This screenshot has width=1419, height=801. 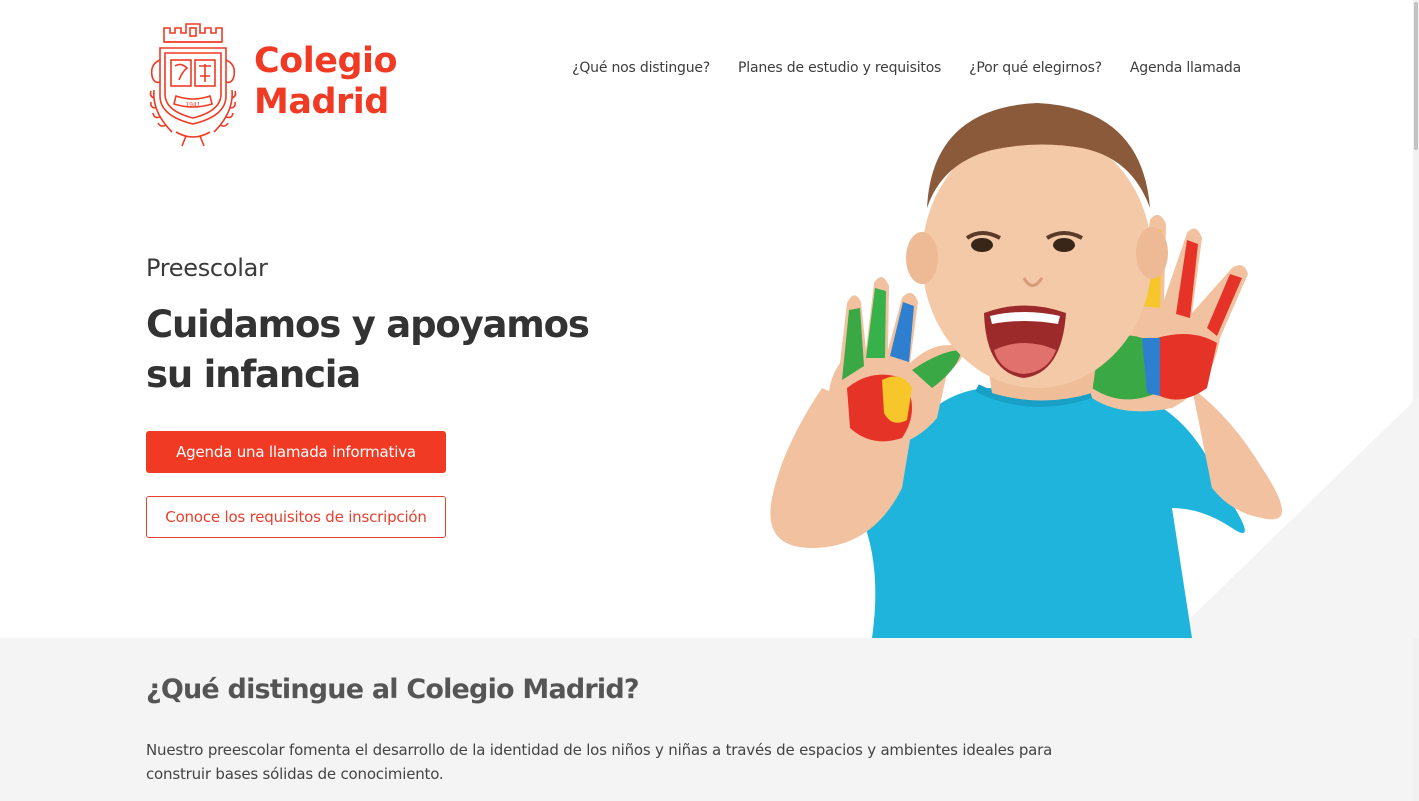 What do you see at coordinates (321, 102) in the screenshot?
I see `school-name-line2: Madrid` at bounding box center [321, 102].